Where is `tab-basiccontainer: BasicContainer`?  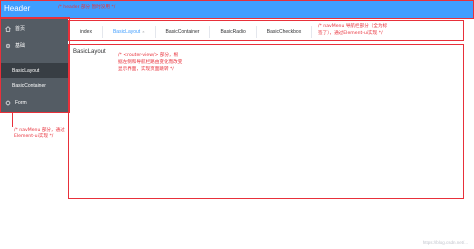
tab-basiccontainer: BasicContainer is located at coordinates (183, 32).